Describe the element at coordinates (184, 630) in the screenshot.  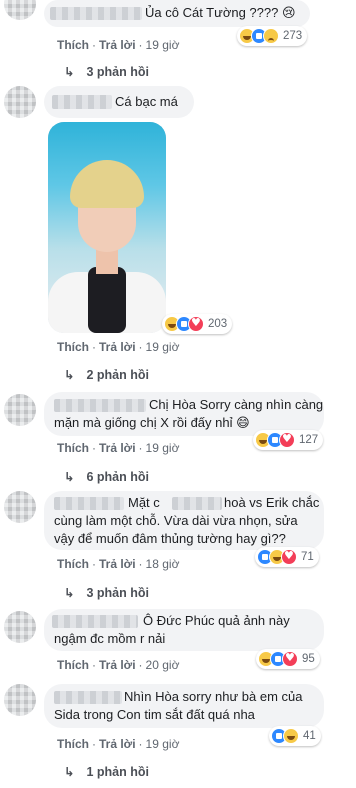
I see `comment-bubble: Ô Đức Phúc quả ảnh này ngậm đc mồm r nải` at that location.